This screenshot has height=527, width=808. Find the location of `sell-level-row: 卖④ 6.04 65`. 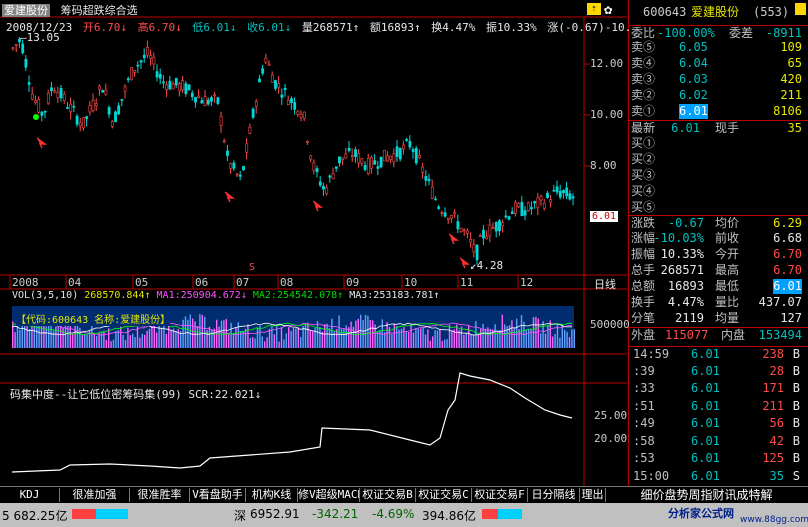

sell-level-row: 卖④ 6.04 65 is located at coordinates (718, 63).